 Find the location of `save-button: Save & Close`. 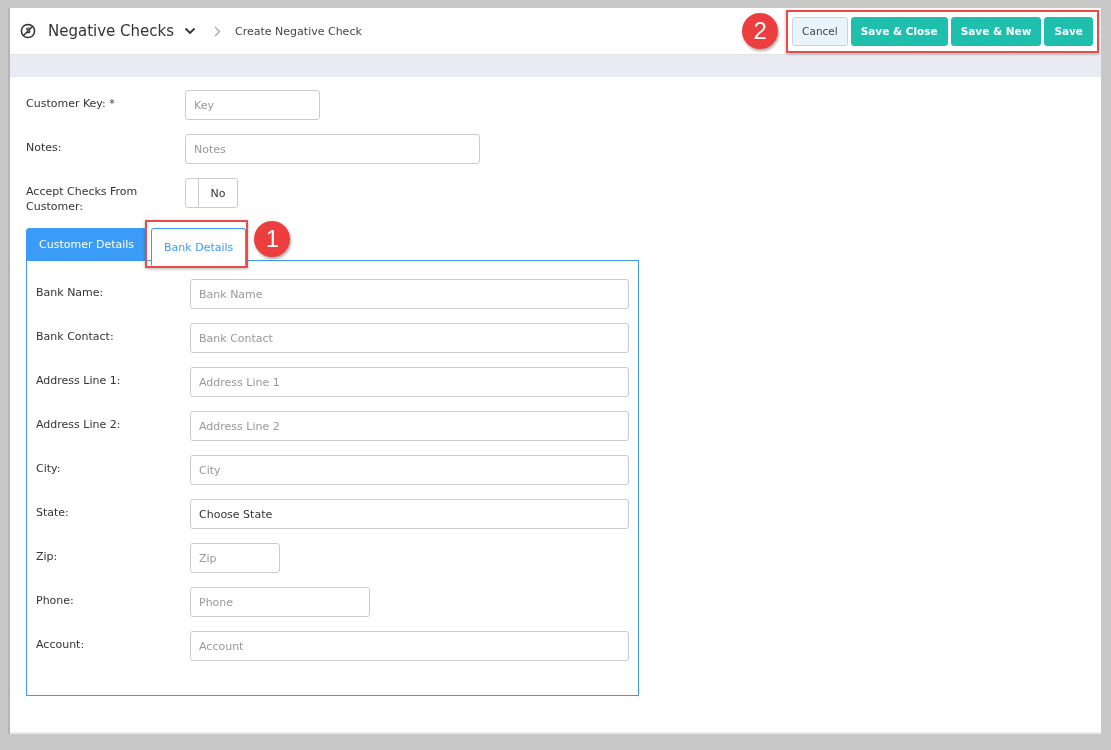

save-button: Save & Close is located at coordinates (899, 31).